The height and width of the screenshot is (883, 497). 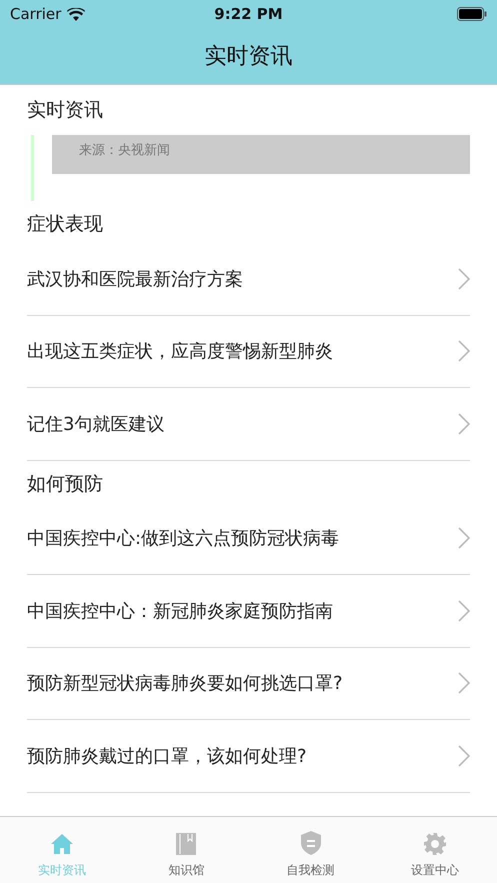 What do you see at coordinates (36, 14) in the screenshot?
I see `carrier-label: Carrier` at bounding box center [36, 14].